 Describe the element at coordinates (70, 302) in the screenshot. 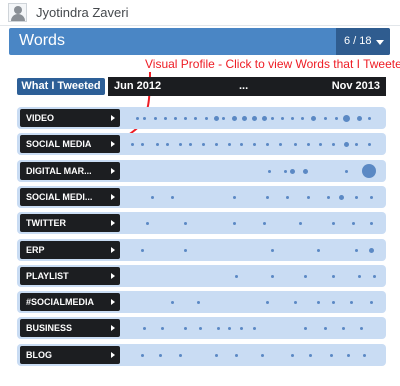

I see `word-button: #SOCIALMEDIA` at that location.